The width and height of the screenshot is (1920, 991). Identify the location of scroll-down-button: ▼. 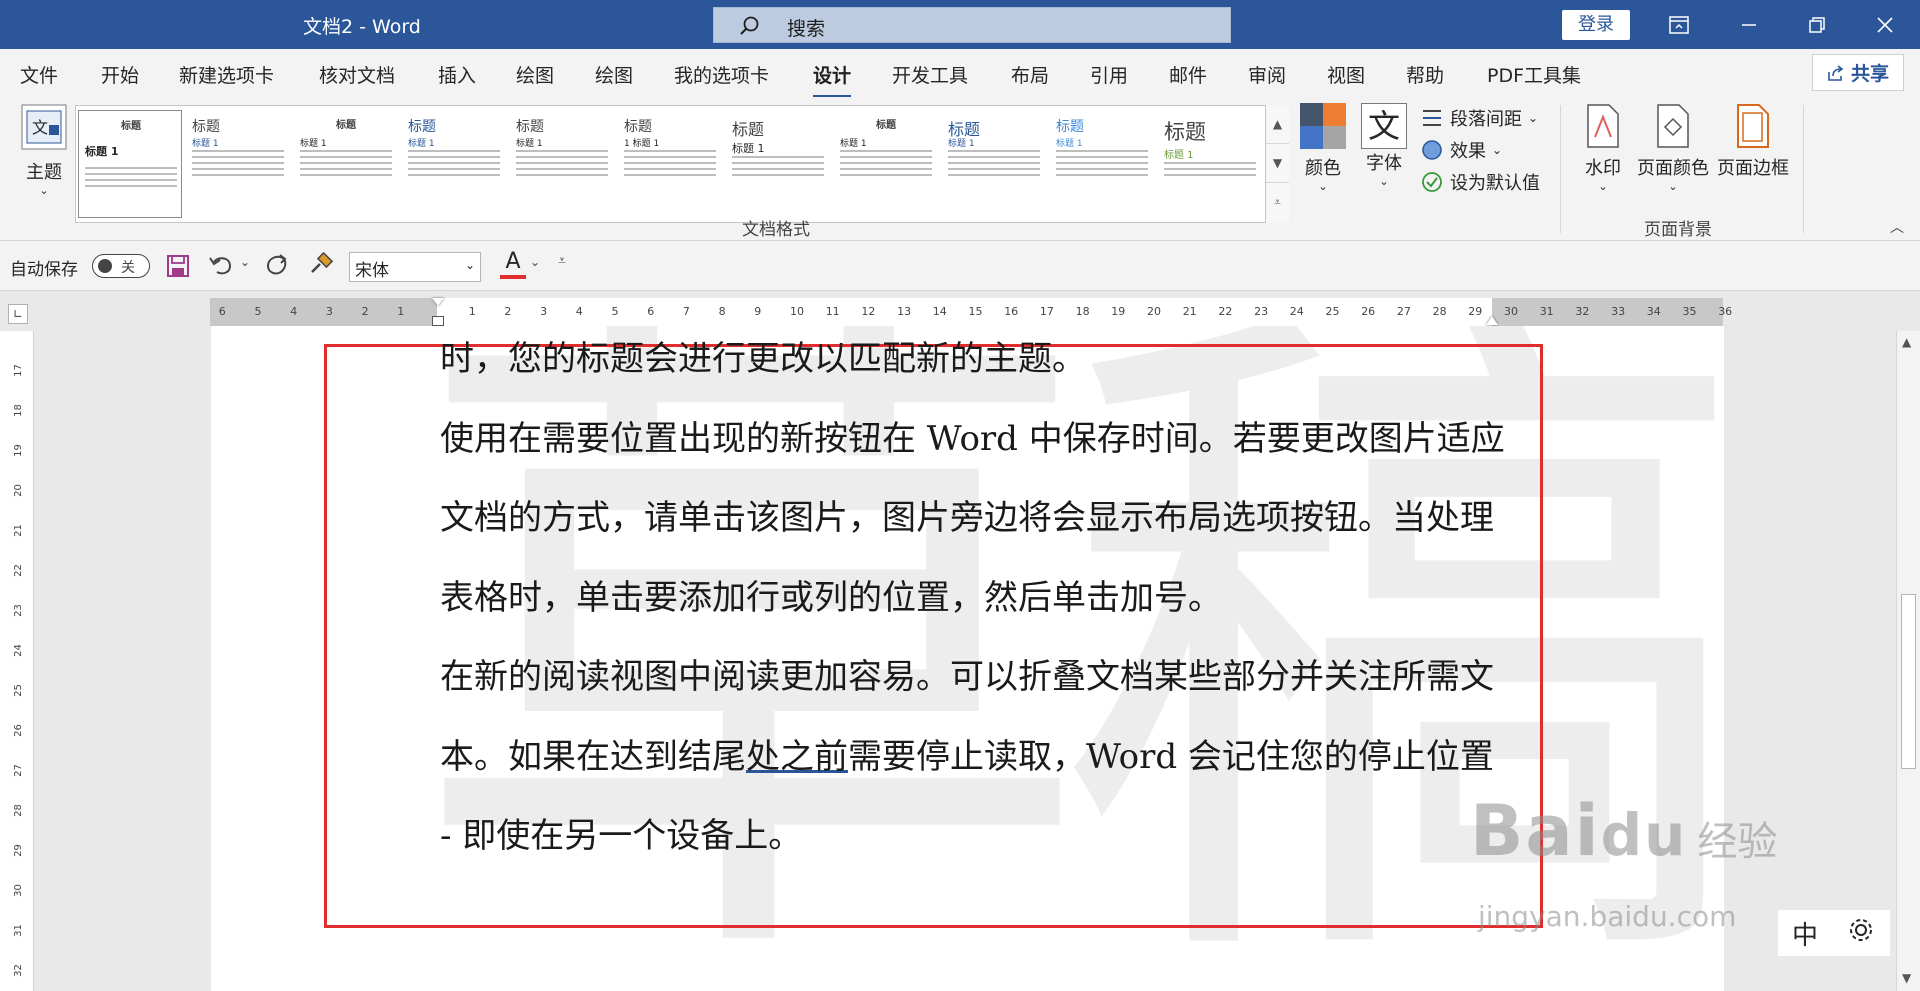
(1906, 978).